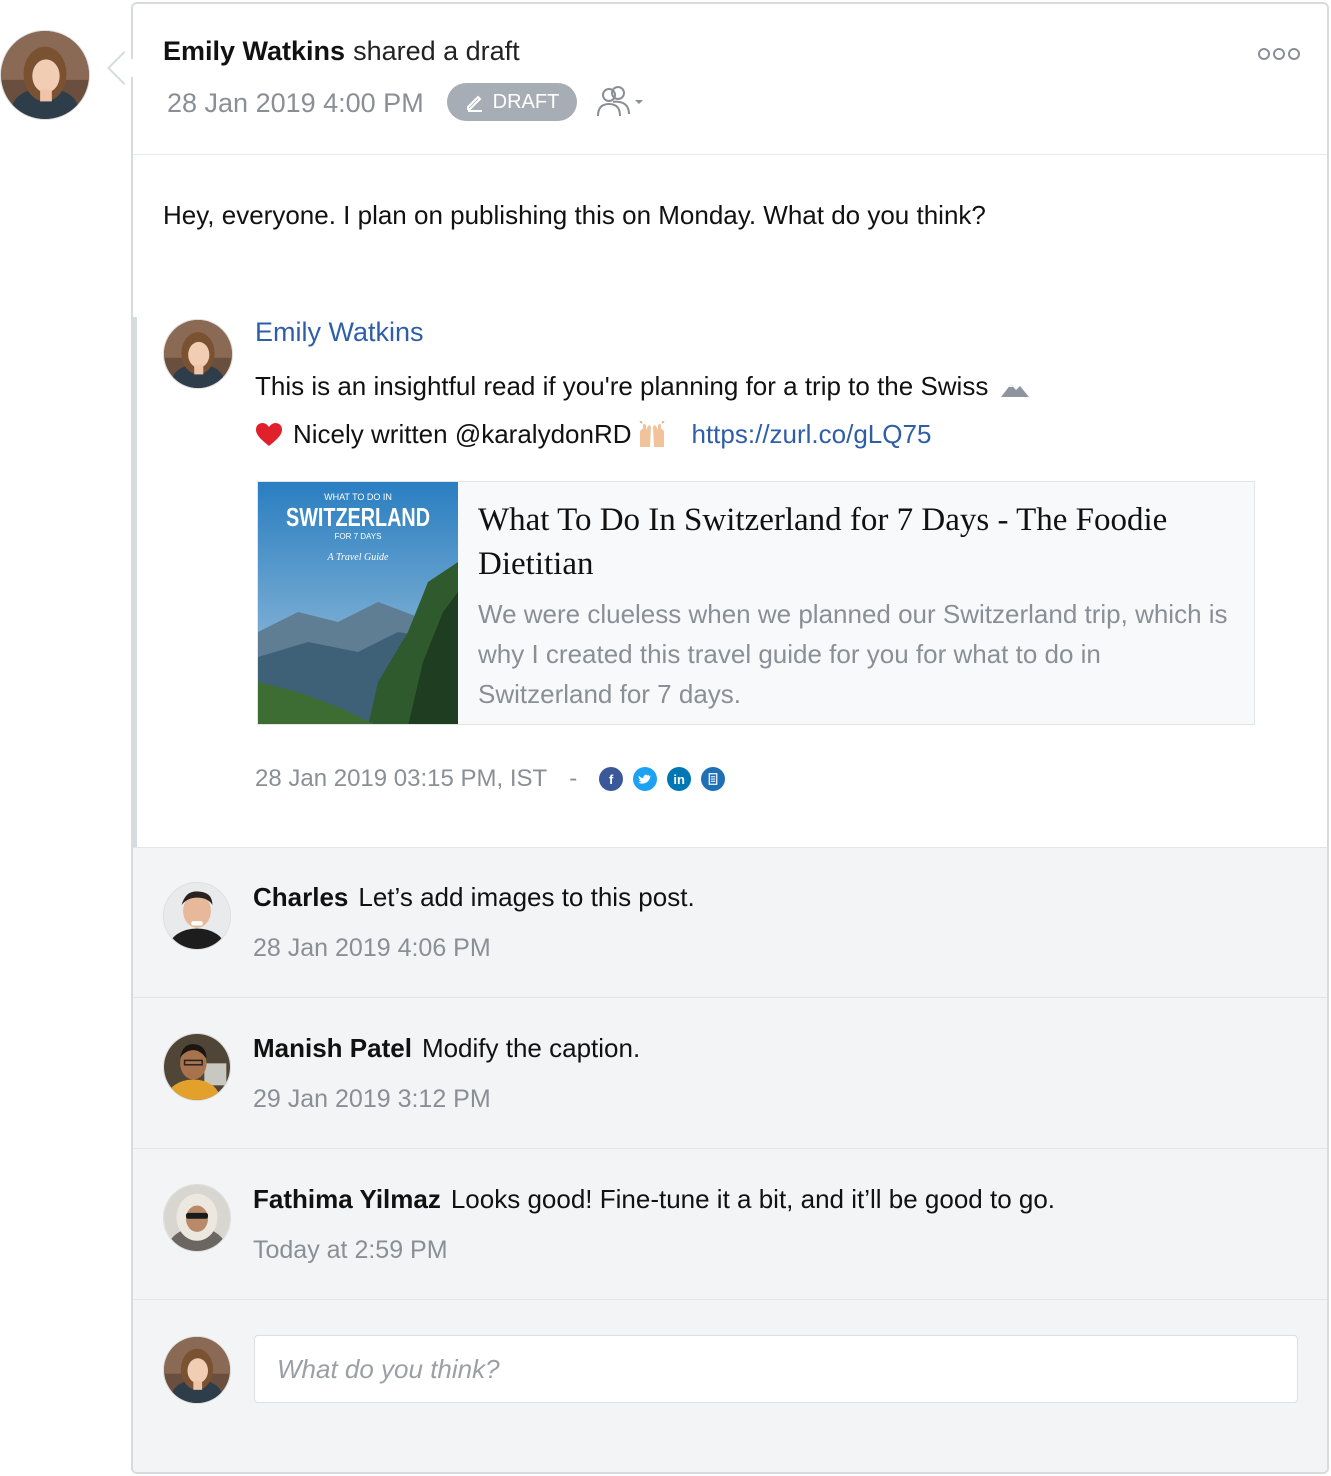  Describe the element at coordinates (350, 1250) in the screenshot. I see `comment-time: Today at 2:59 PM` at that location.